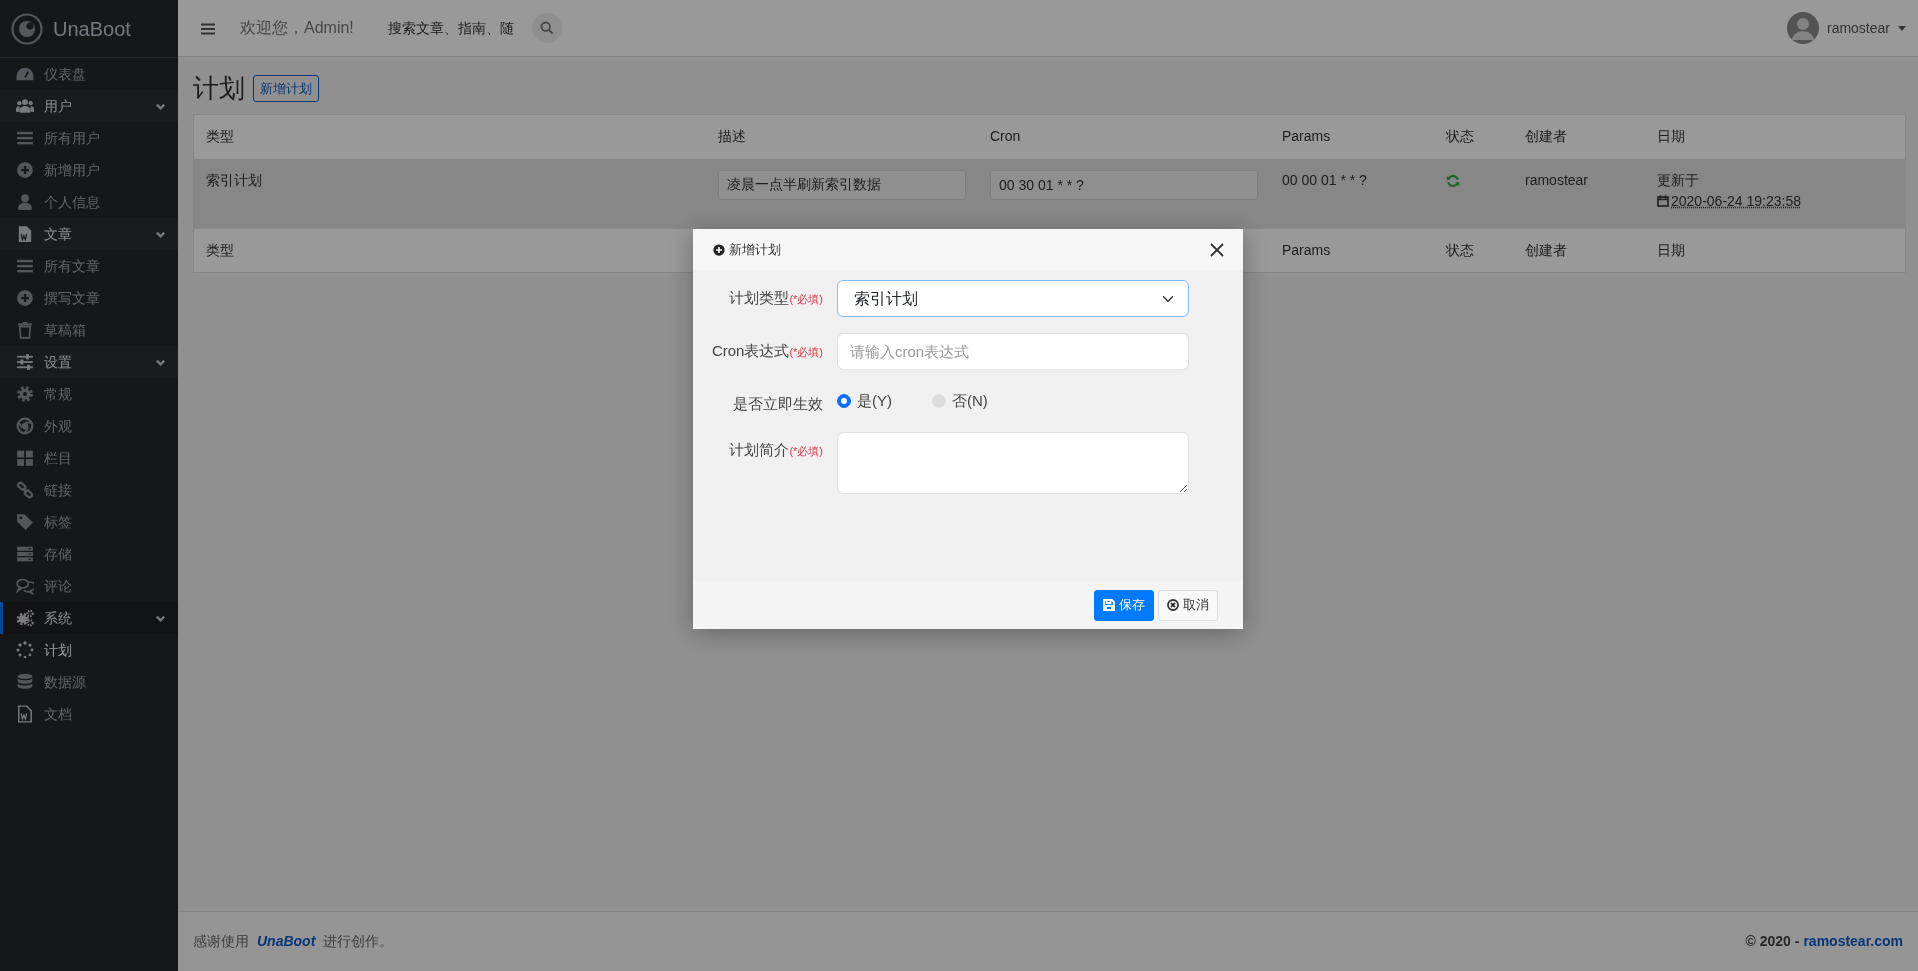  What do you see at coordinates (25, 522) in the screenshot?
I see `tag-icon` at bounding box center [25, 522].